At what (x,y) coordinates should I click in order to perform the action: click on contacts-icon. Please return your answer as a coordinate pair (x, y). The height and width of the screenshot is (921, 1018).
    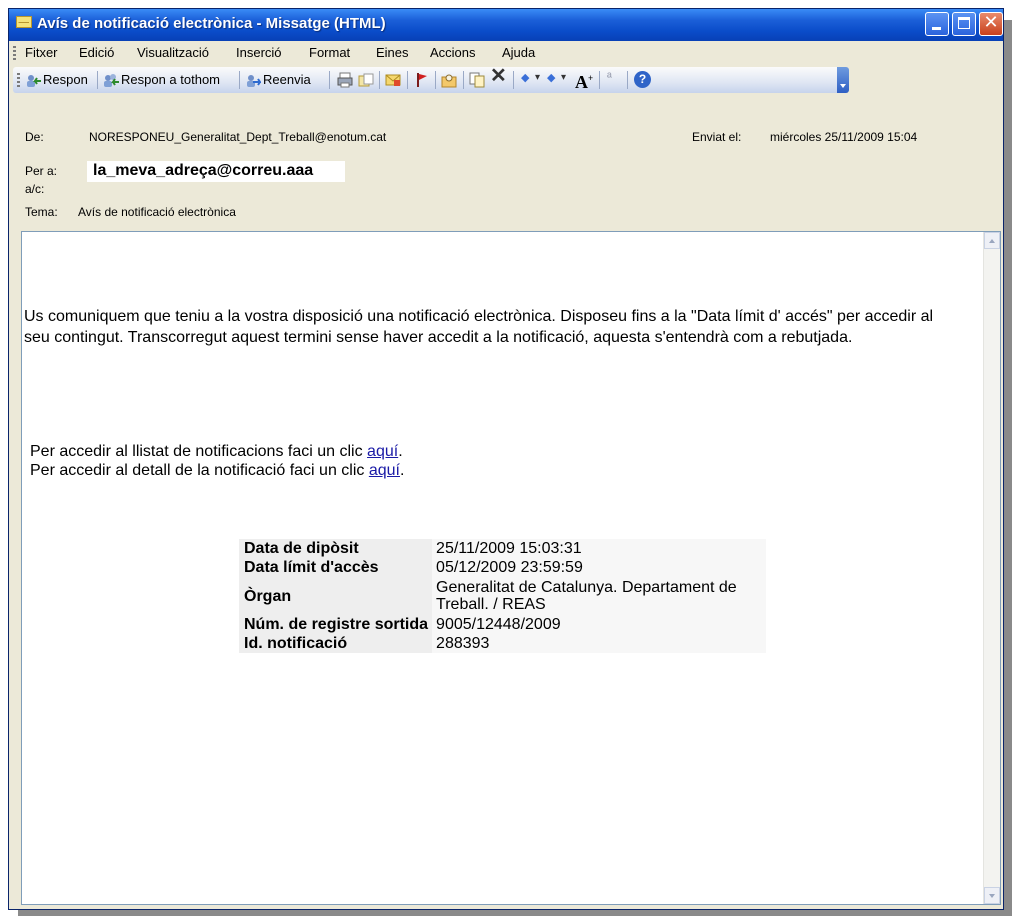
    Looking at the image, I should click on (449, 80).